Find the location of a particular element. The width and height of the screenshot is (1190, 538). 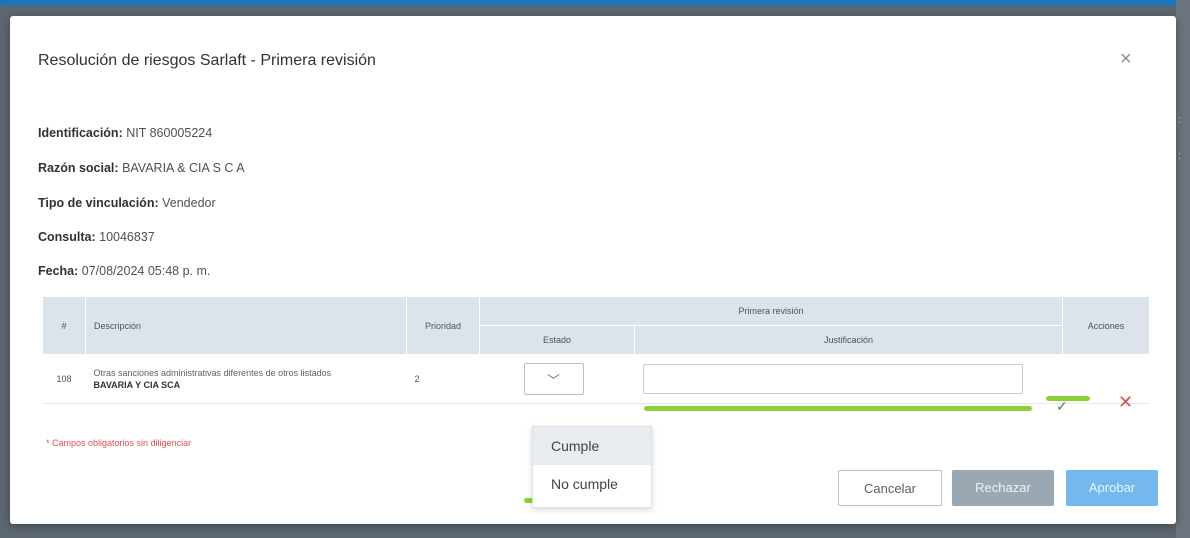

background-page-edge: : : is located at coordinates (1183, 269).